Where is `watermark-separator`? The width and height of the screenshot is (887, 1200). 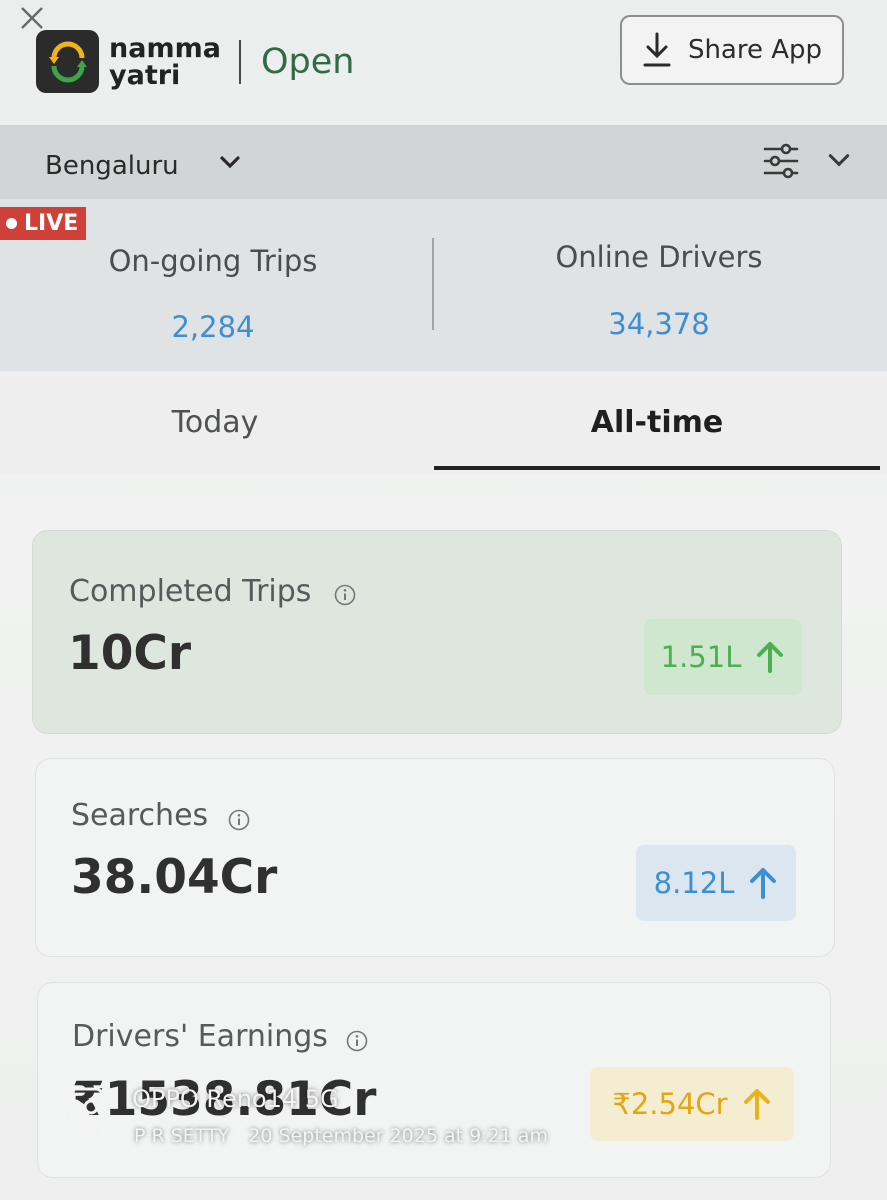 watermark-separator is located at coordinates (239, 1136).